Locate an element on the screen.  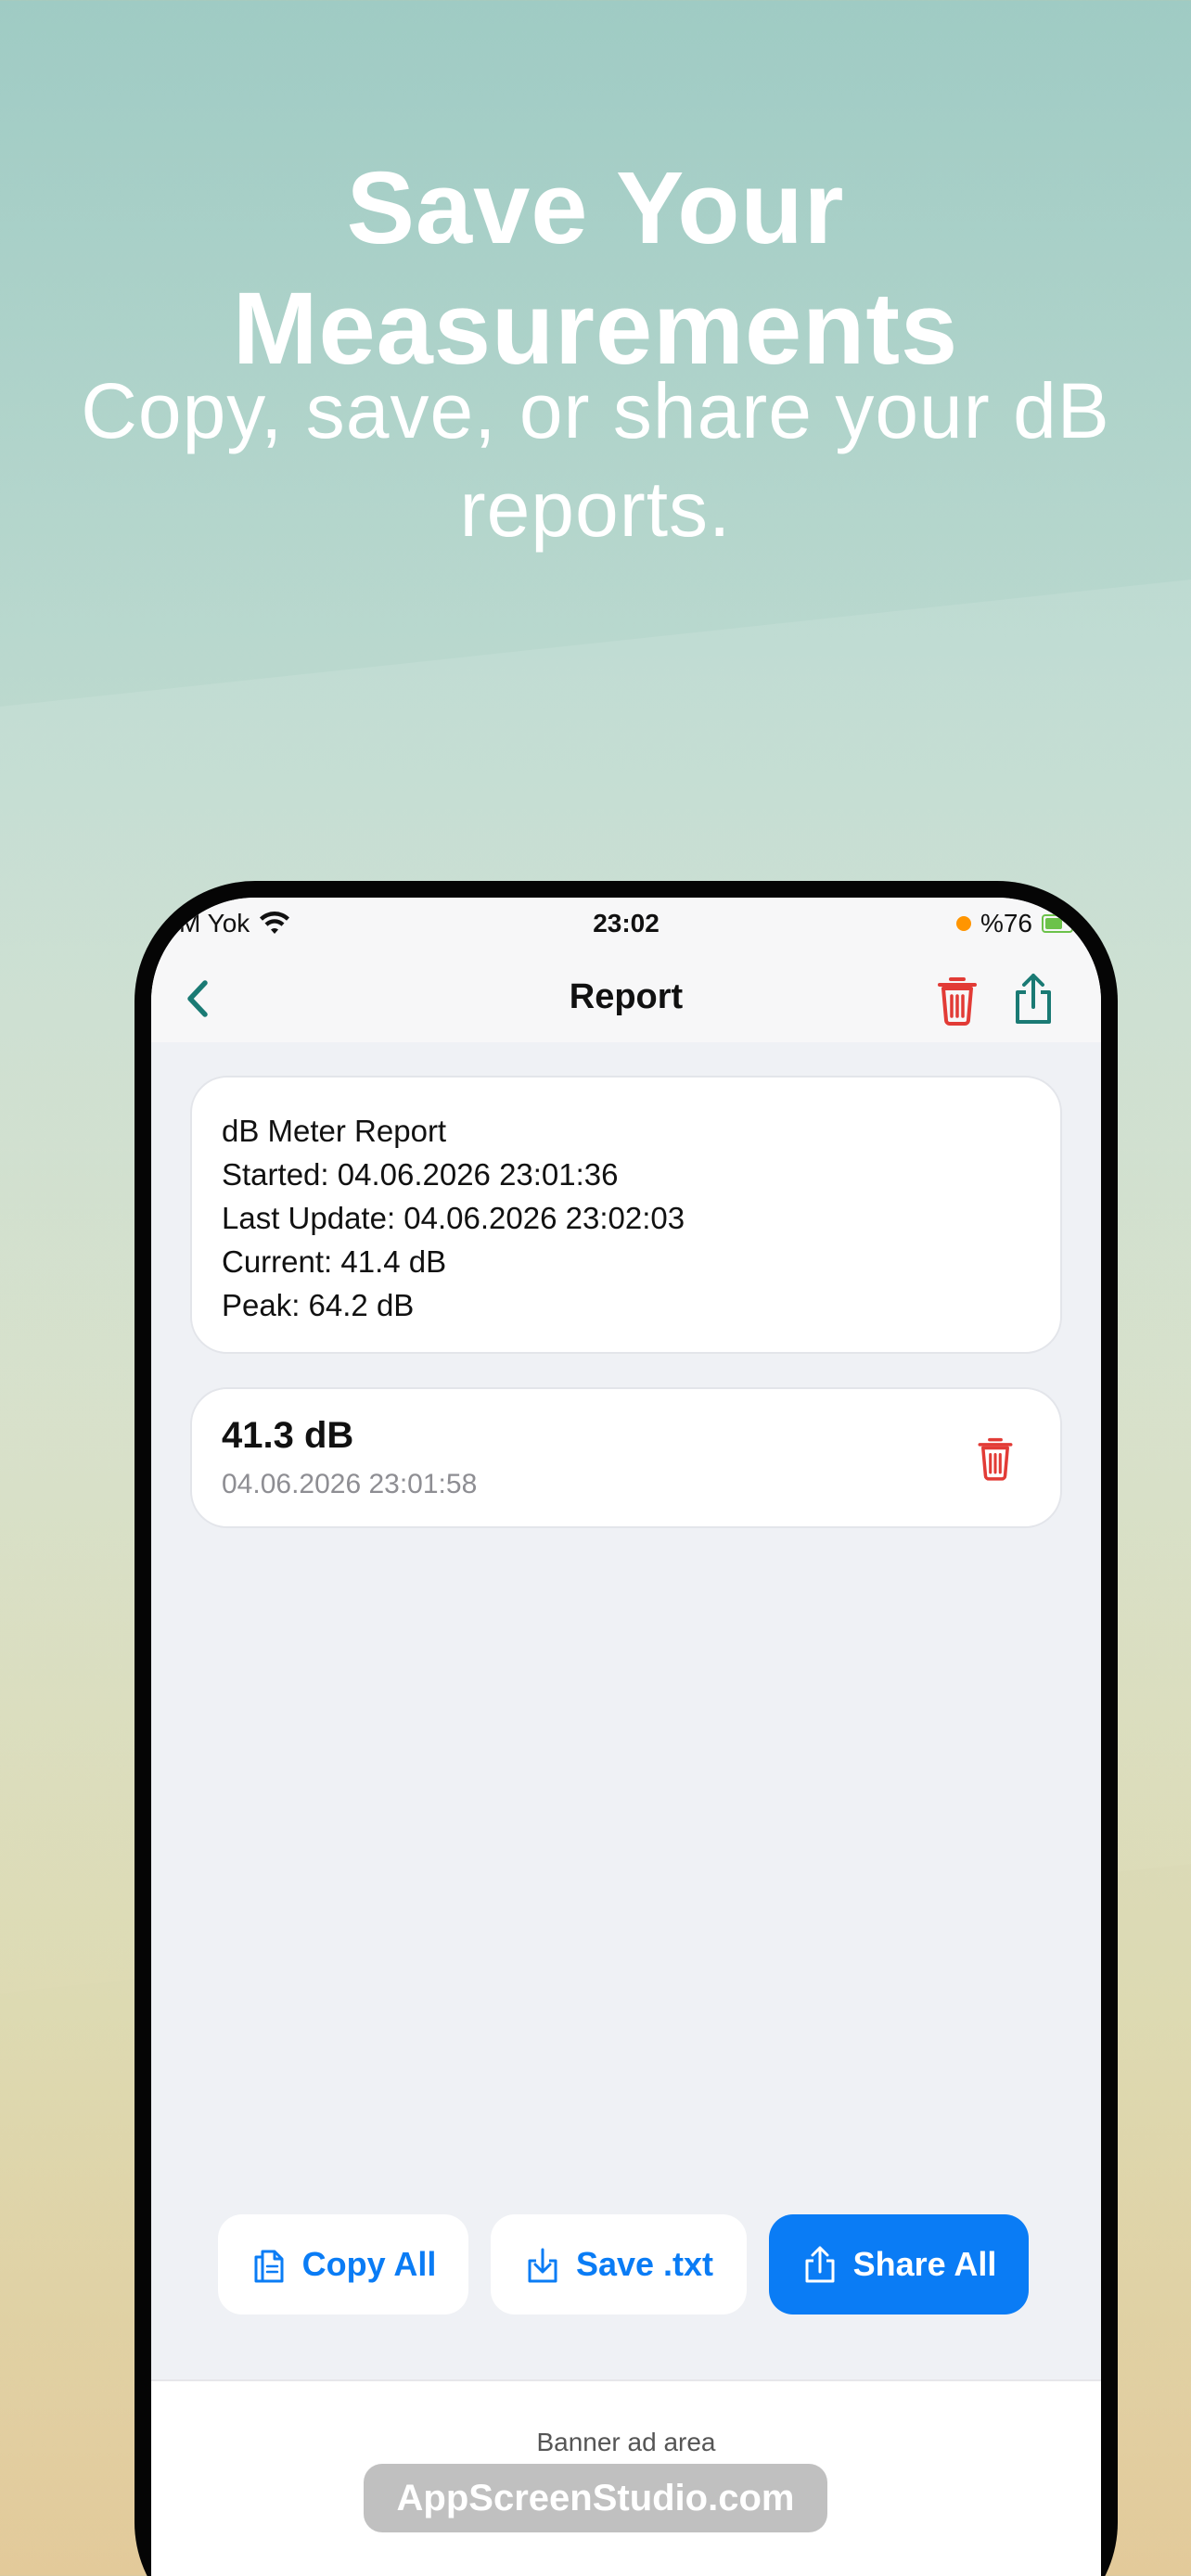
battery-icon is located at coordinates (1058, 923).